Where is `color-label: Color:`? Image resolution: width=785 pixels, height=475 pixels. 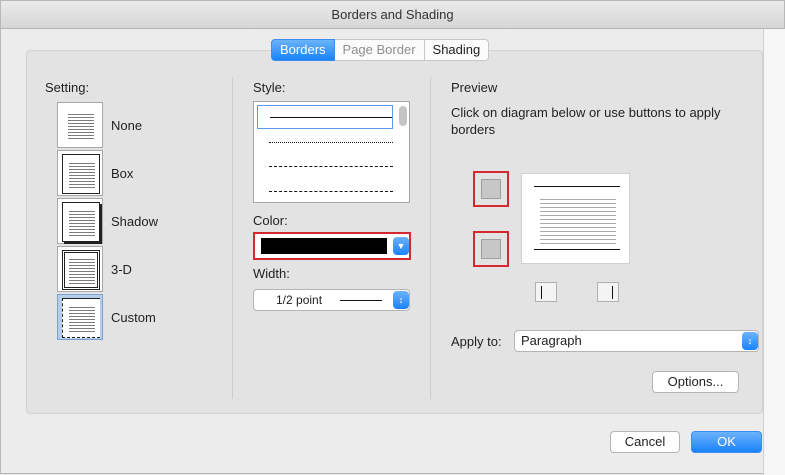
color-label: Color: is located at coordinates (270, 220).